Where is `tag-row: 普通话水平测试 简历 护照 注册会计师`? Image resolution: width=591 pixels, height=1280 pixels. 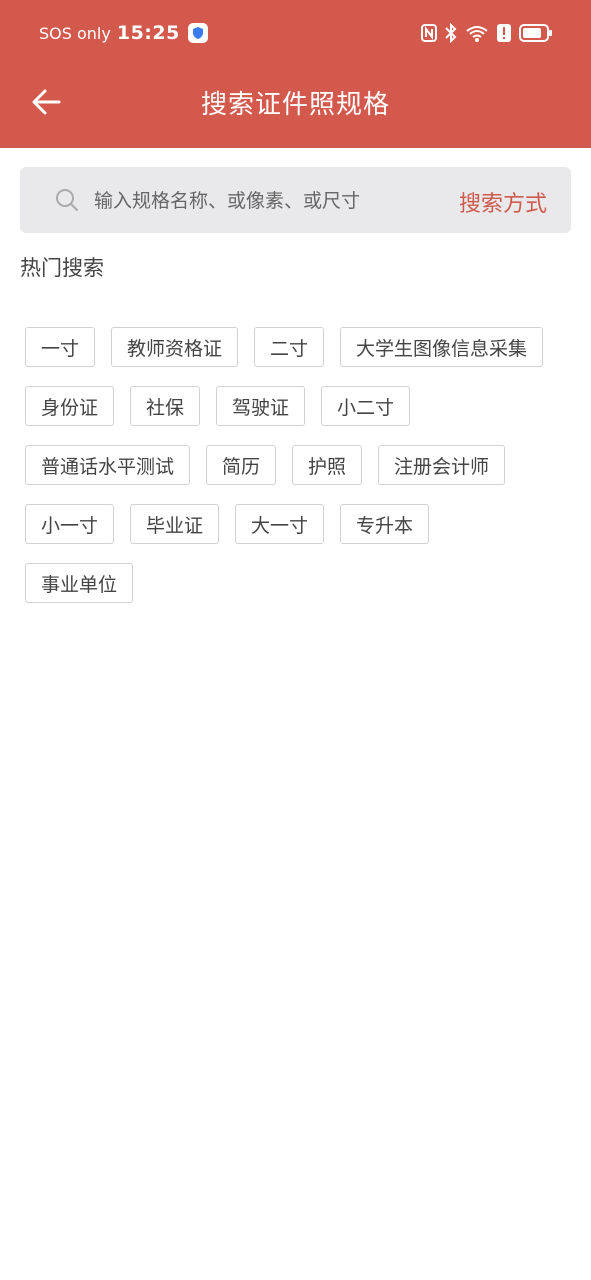 tag-row: 普通话水平测试 简历 护照 注册会计师 is located at coordinates (298, 466).